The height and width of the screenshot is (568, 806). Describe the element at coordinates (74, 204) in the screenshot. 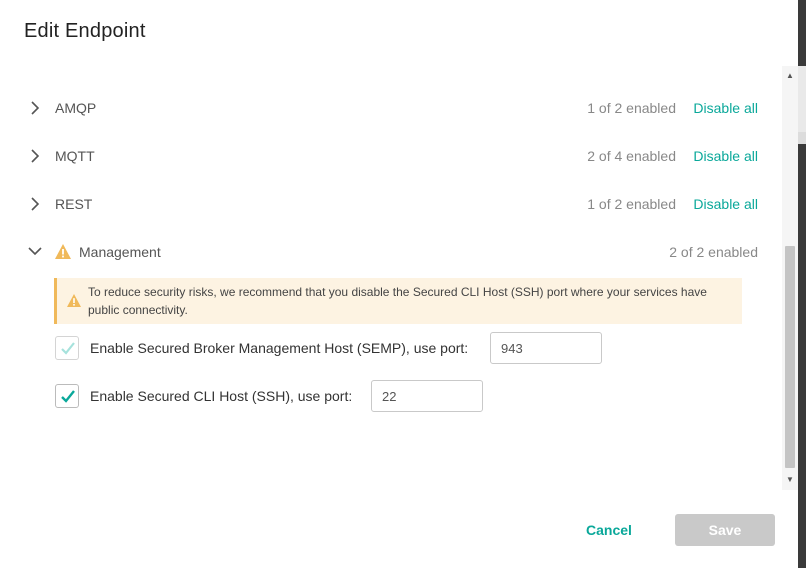

I see `protocol-name: REST` at that location.